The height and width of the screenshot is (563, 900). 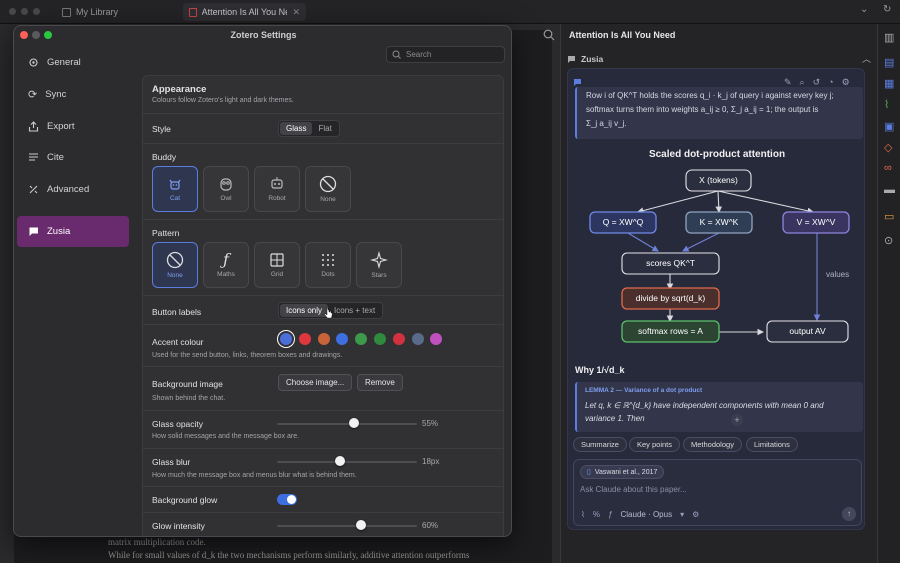 I want to click on citation-chip: ▯ Vaswani et al., 2017, so click(x=622, y=472).